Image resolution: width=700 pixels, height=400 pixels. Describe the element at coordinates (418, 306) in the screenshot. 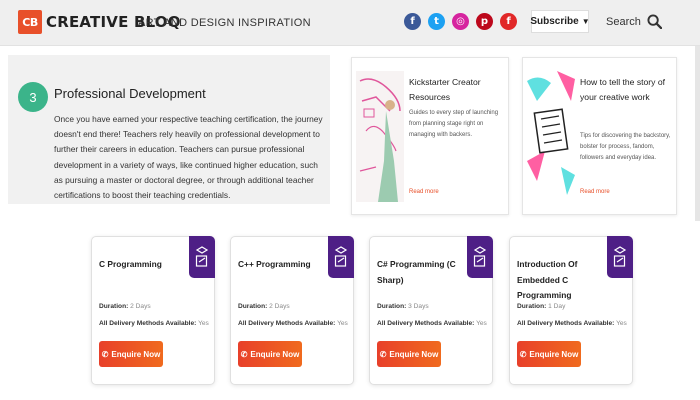

I see `duration-value: 3 Days` at that location.